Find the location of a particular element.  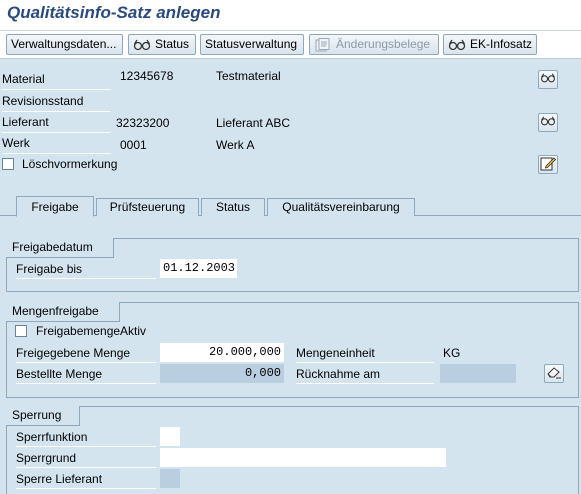

material-label-line is located at coordinates (56, 89).